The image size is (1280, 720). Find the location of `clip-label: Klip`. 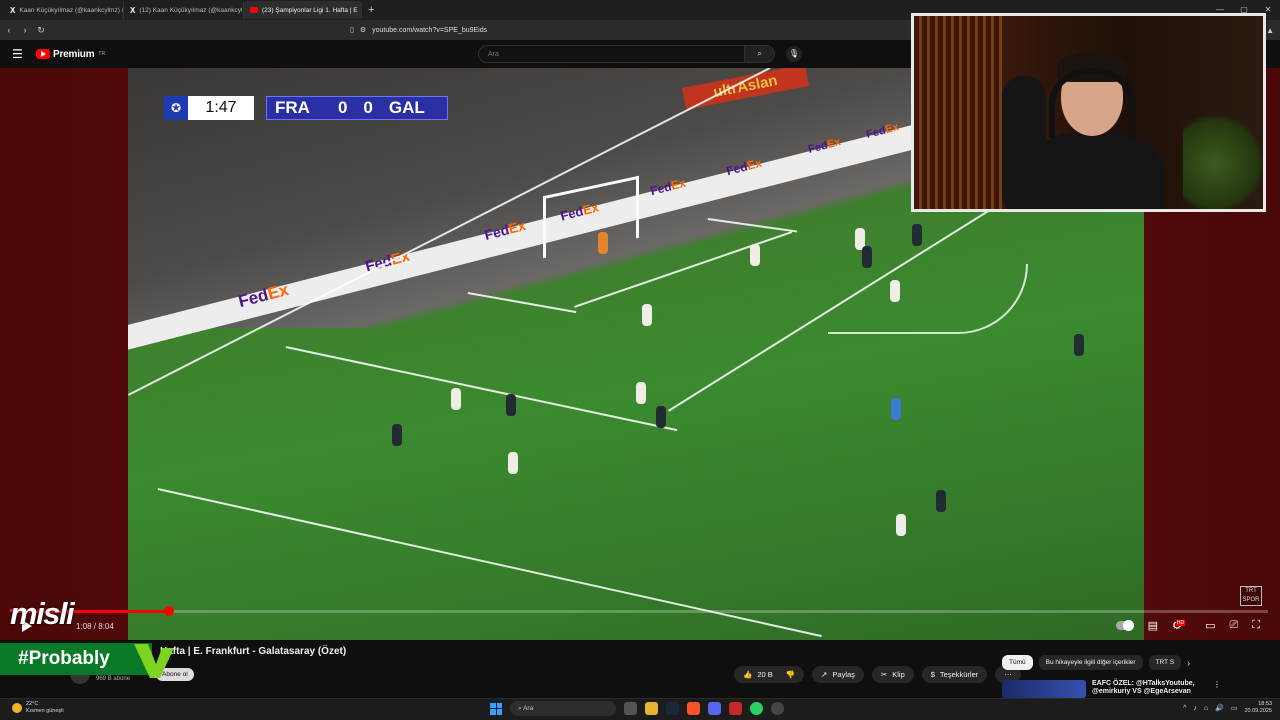

clip-label: Klip is located at coordinates (898, 674).